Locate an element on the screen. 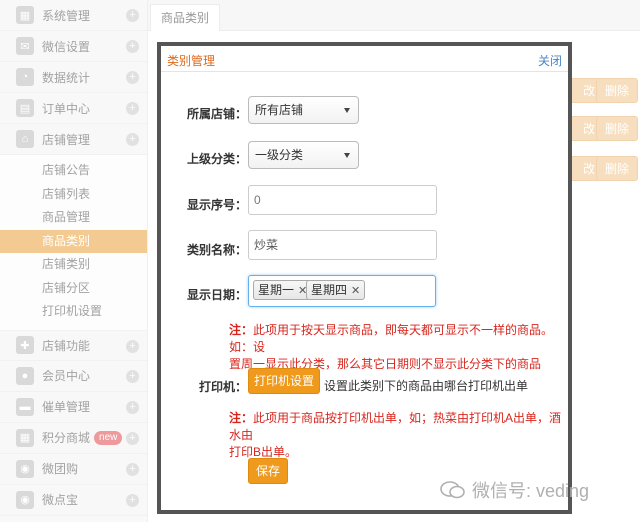 This screenshot has width=640, height=522. date-chip-label: 星期四 is located at coordinates (329, 290).